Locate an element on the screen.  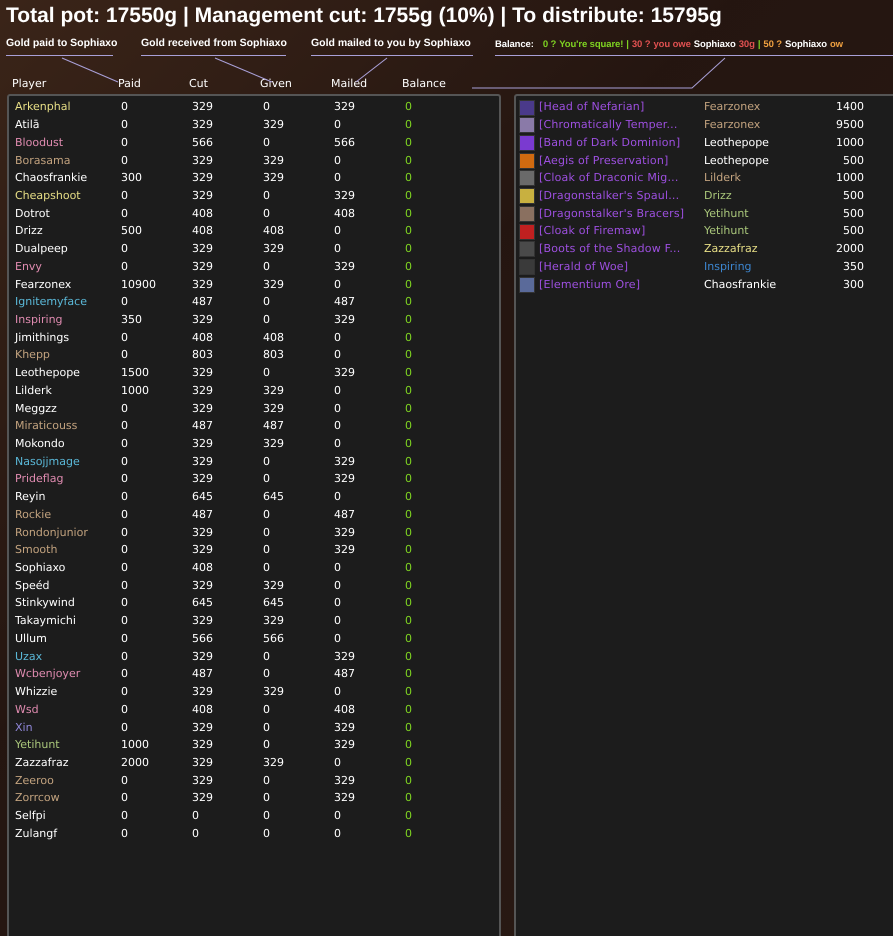
winner-name: Chaosfrankie is located at coordinates (741, 284).